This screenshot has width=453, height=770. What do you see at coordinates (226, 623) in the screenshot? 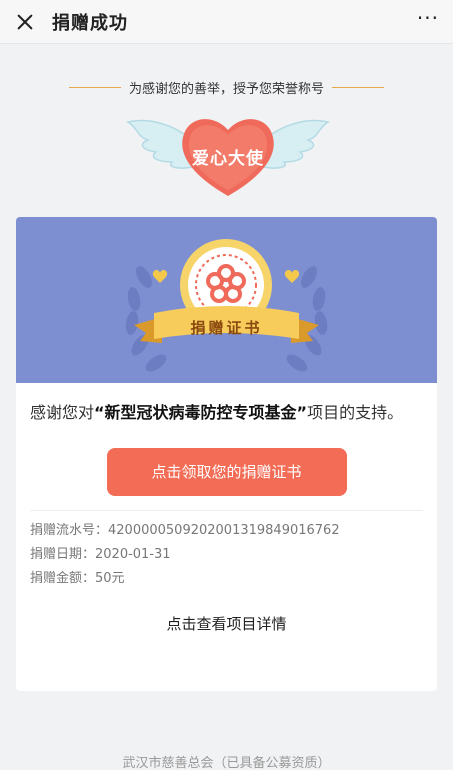
I see `project-detail-link: 点击查看项目详情` at bounding box center [226, 623].